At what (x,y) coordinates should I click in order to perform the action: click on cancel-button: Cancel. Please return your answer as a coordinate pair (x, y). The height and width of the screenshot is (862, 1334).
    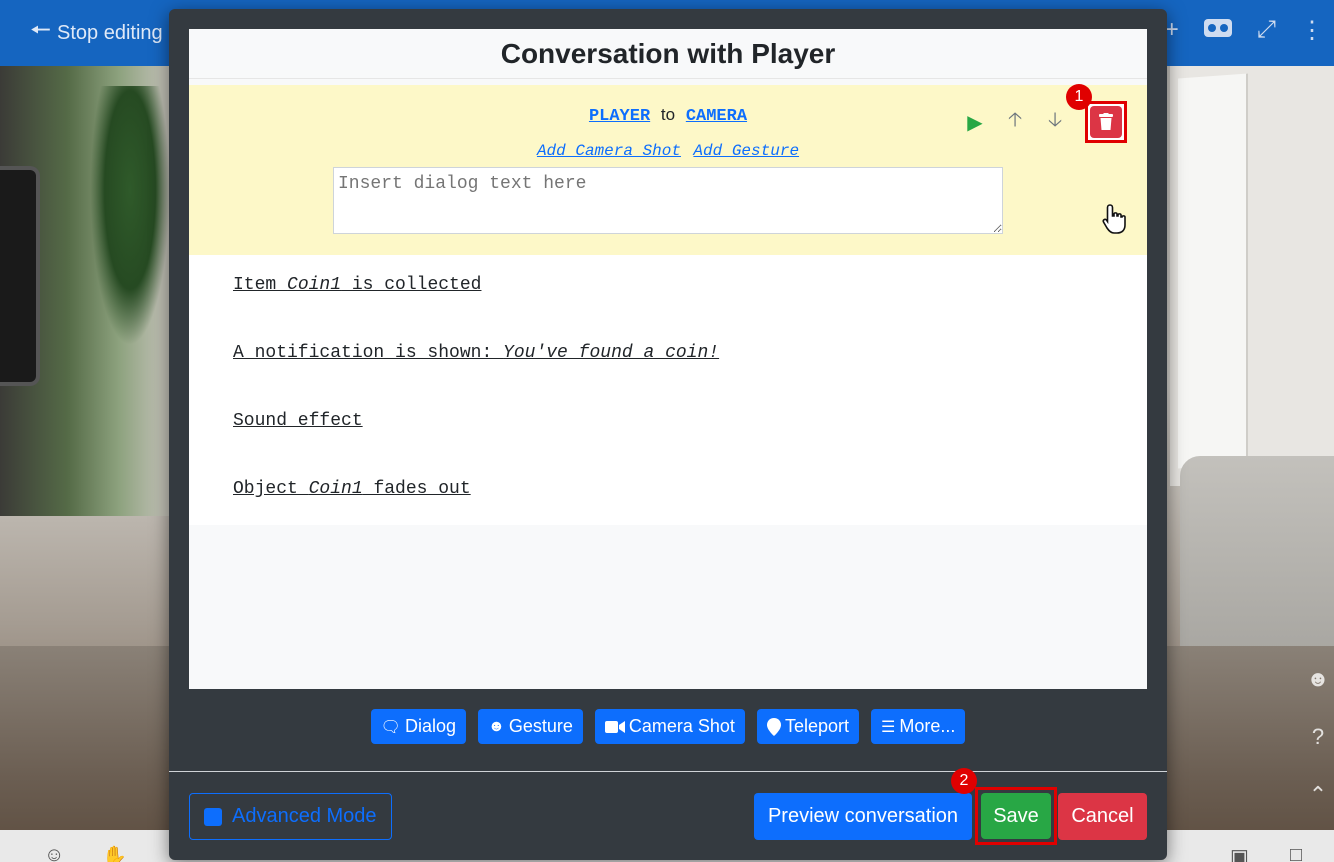
    Looking at the image, I should click on (1102, 816).